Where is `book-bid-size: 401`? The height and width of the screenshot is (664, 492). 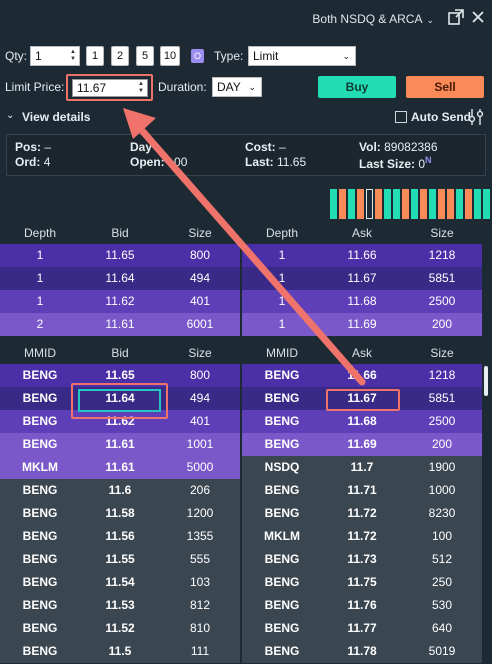 book-bid-size: 401 is located at coordinates (200, 421).